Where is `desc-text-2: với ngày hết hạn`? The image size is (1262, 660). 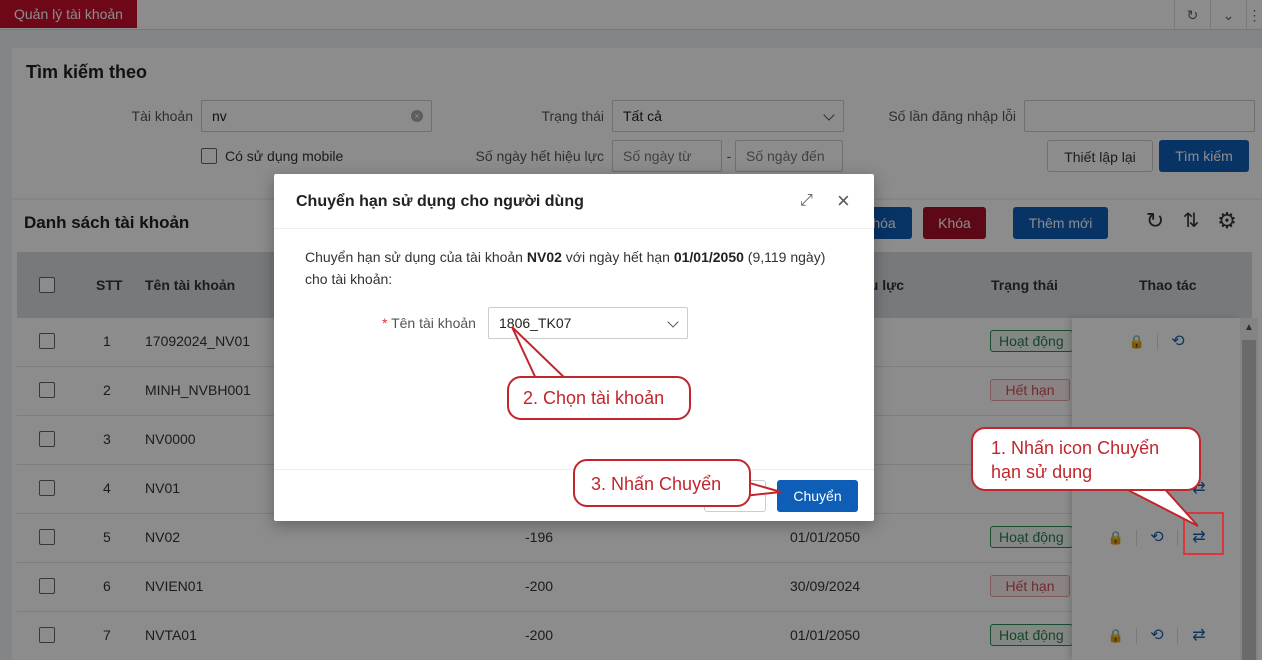 desc-text-2: với ngày hết hạn is located at coordinates (617, 257).